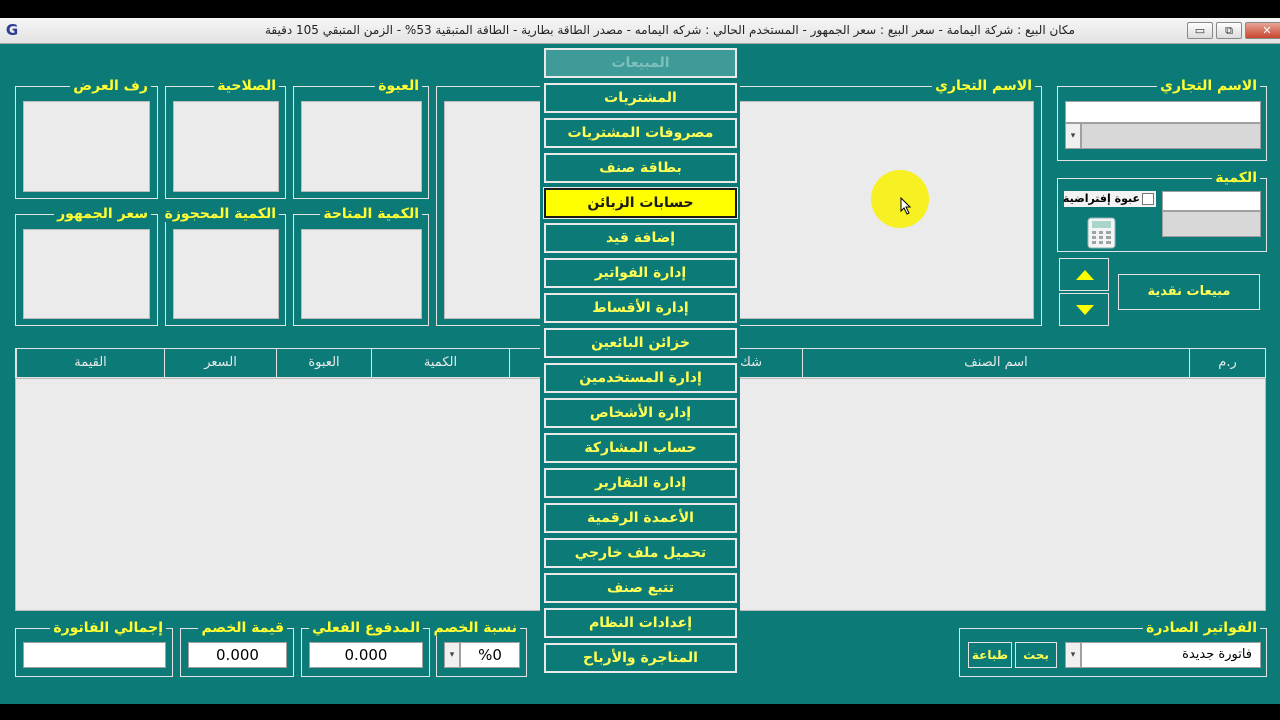  I want to click on available-qty-field, so click(361, 274).